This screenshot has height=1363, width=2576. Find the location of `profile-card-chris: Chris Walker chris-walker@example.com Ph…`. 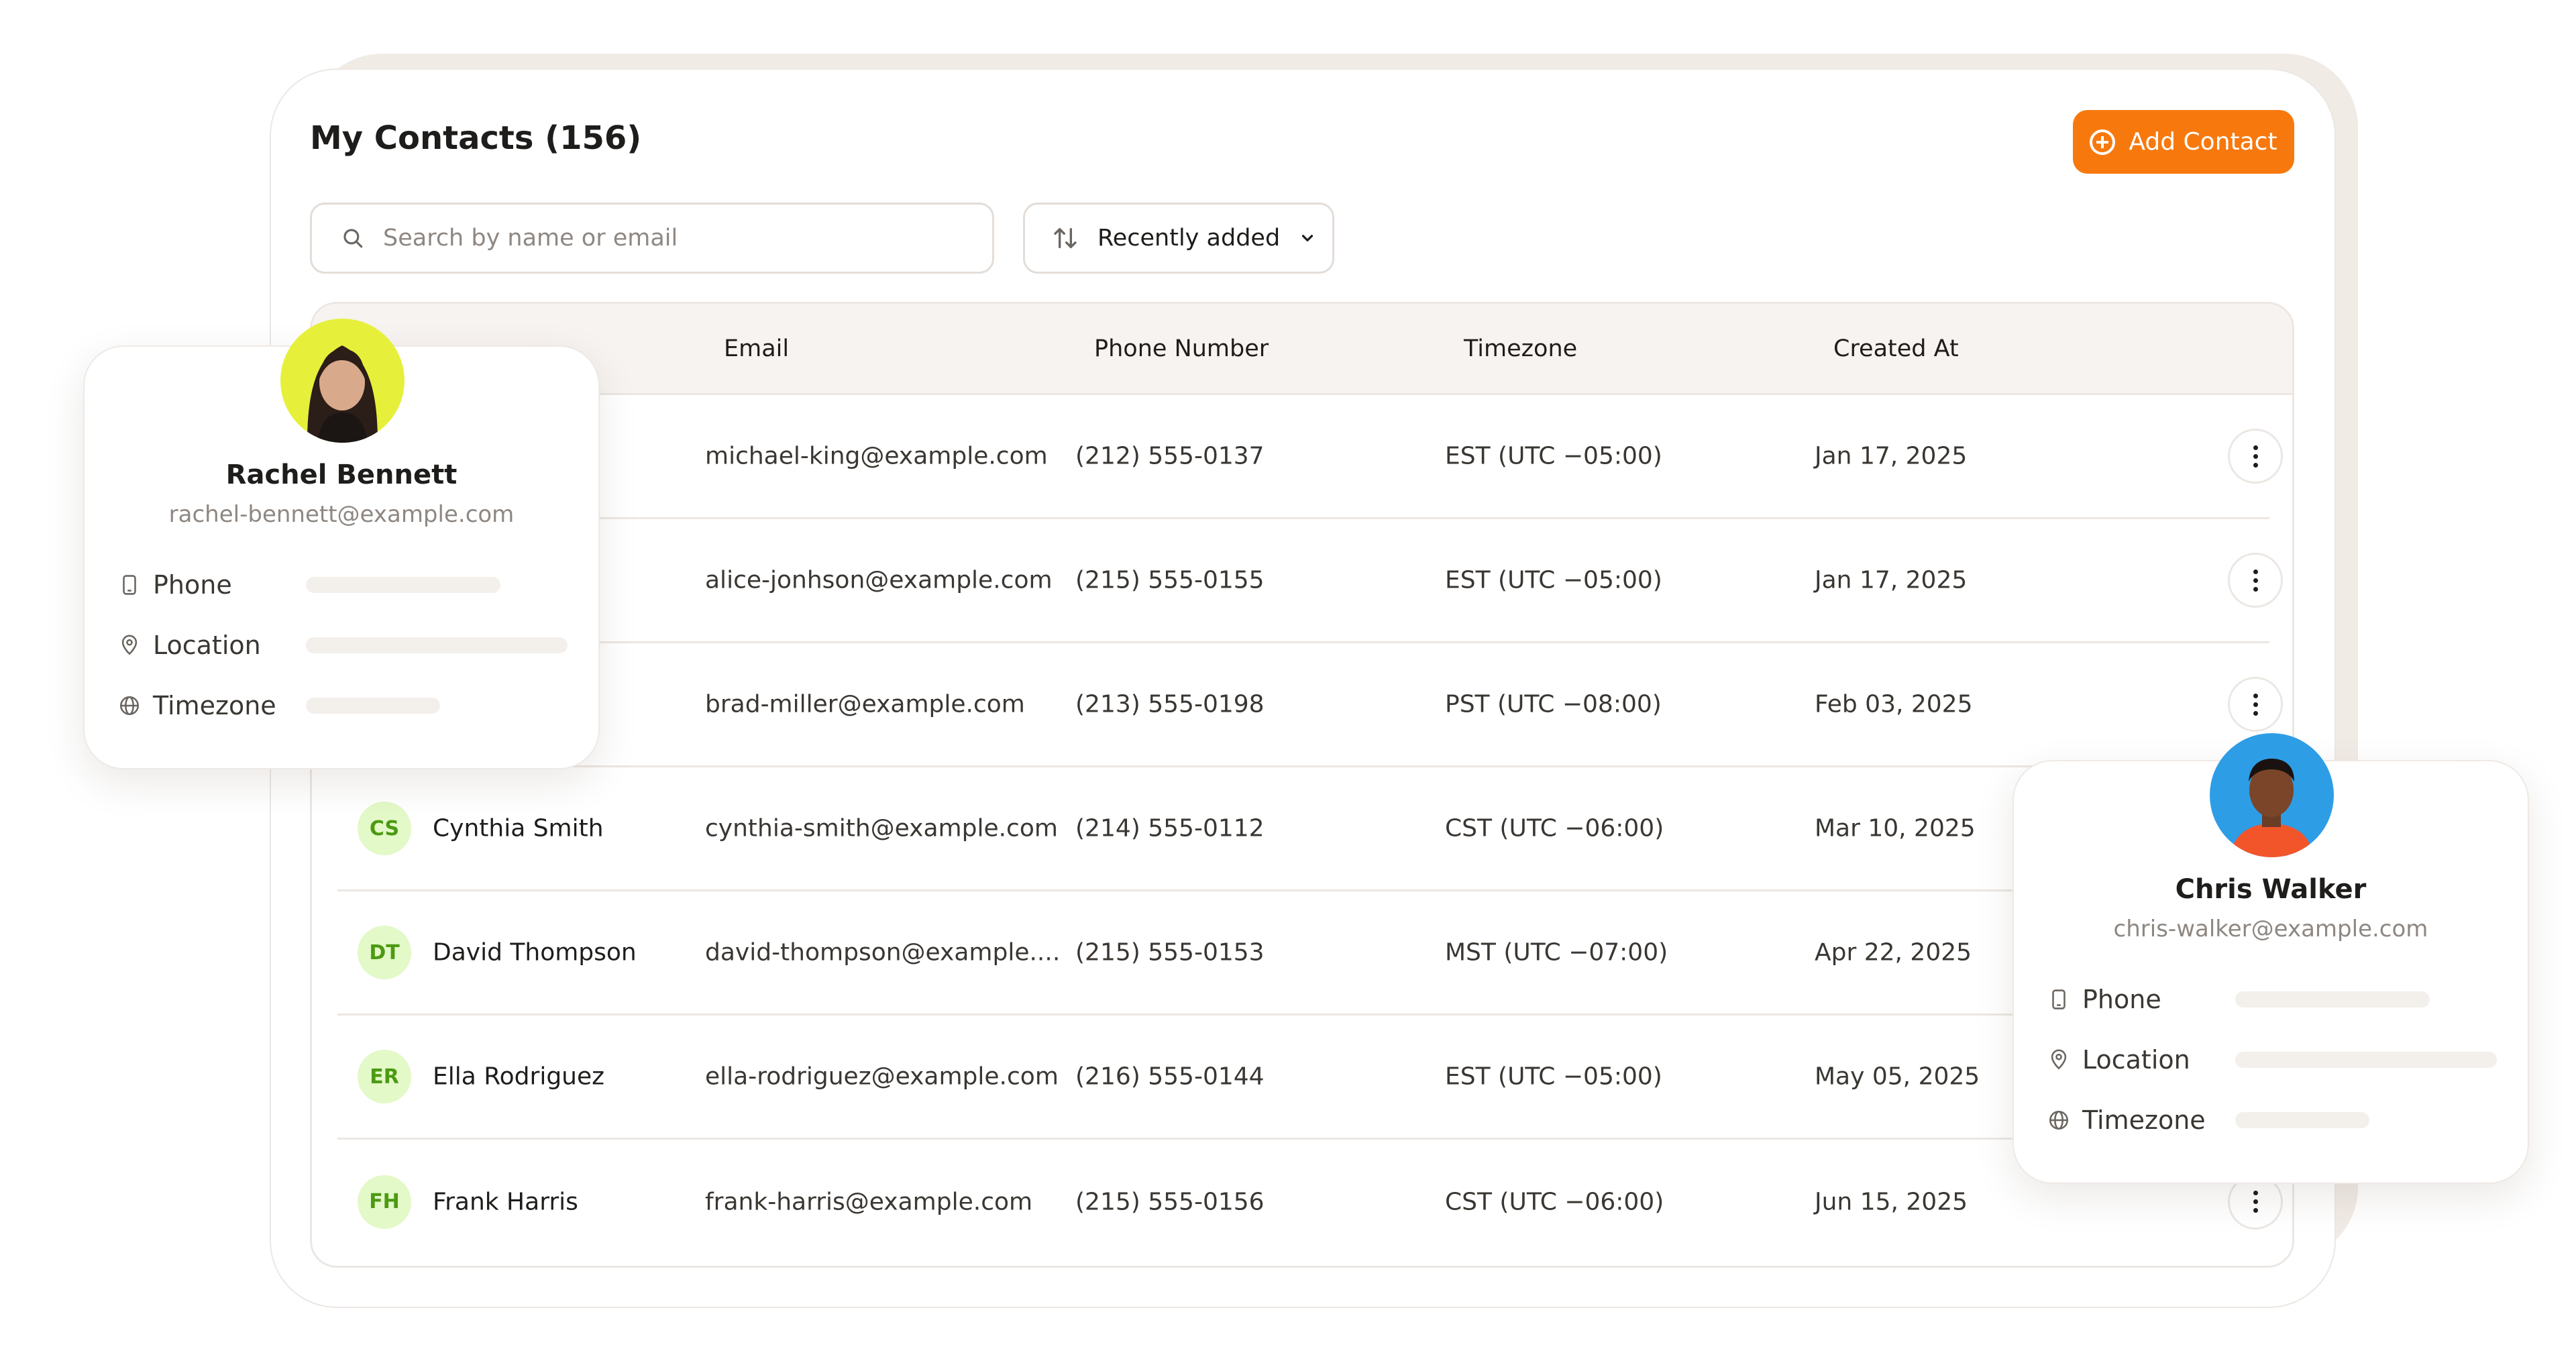

profile-card-chris: Chris Walker chris-walker@example.com Ph… is located at coordinates (2270, 958).